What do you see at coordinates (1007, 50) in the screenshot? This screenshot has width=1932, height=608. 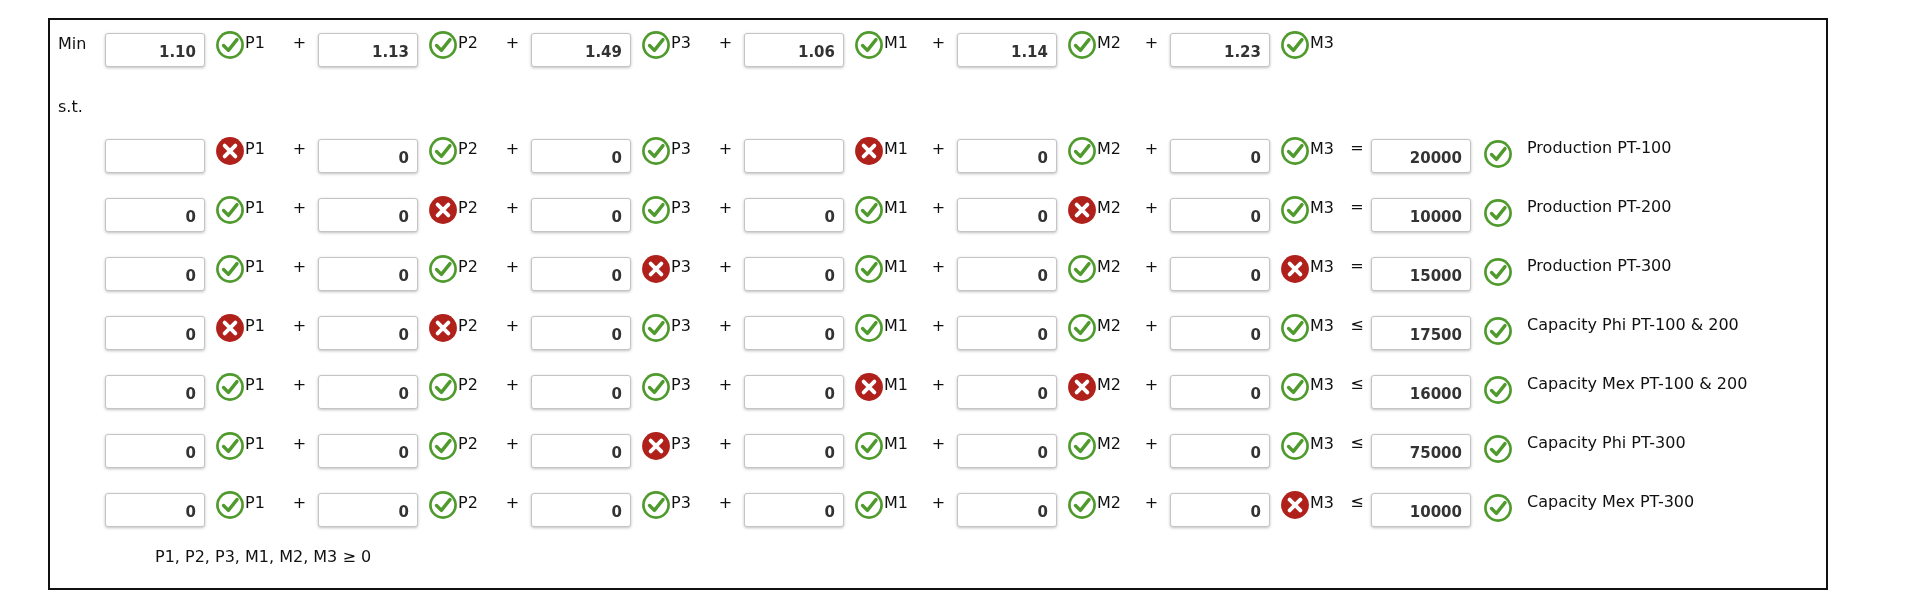 I see `coefficient-field: 1.14` at bounding box center [1007, 50].